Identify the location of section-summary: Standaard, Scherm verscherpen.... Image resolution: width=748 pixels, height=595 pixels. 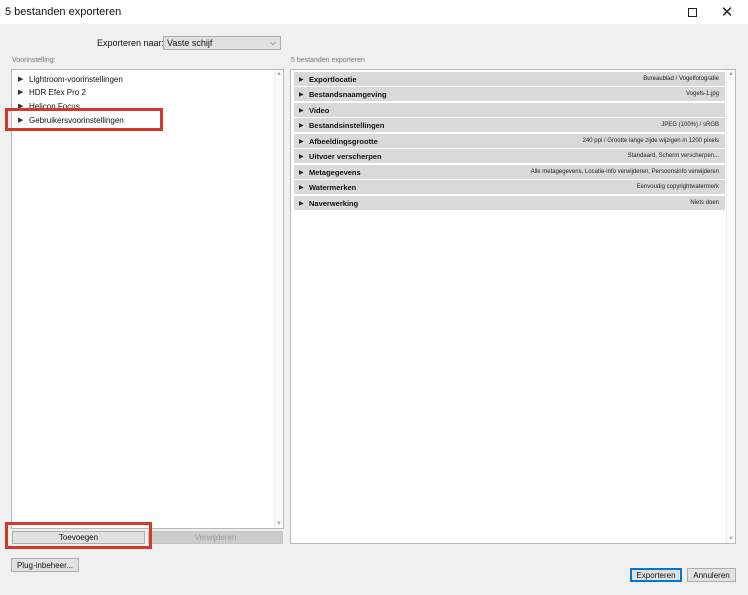
(673, 156).